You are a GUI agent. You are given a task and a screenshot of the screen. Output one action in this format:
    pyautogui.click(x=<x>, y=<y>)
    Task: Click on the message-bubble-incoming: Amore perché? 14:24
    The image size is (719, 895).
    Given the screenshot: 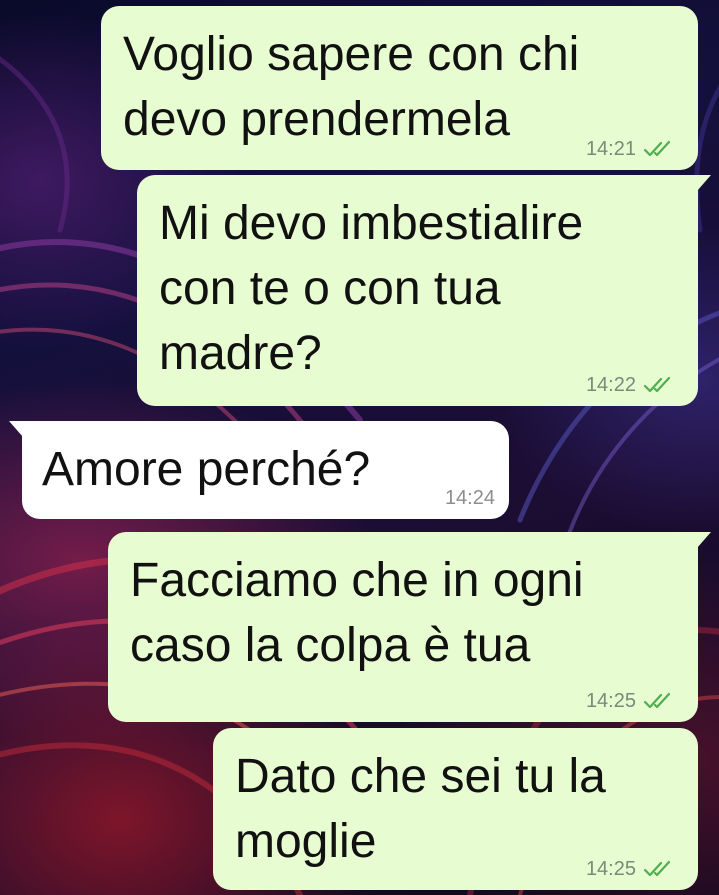 What is the action you would take?
    pyautogui.click(x=259, y=470)
    